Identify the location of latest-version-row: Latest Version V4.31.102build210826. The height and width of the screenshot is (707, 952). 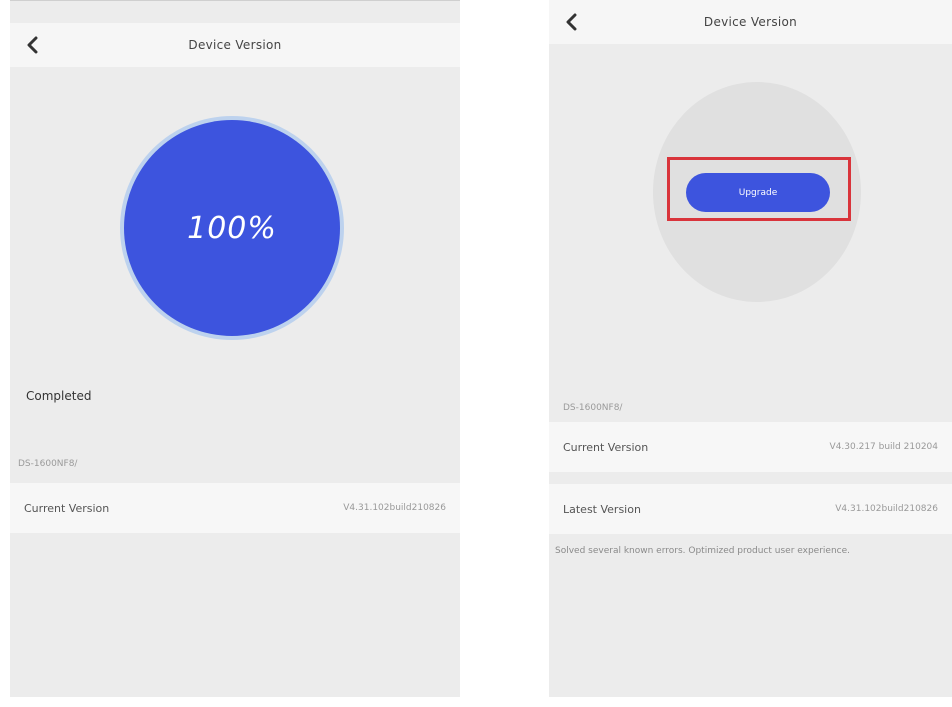
(750, 509).